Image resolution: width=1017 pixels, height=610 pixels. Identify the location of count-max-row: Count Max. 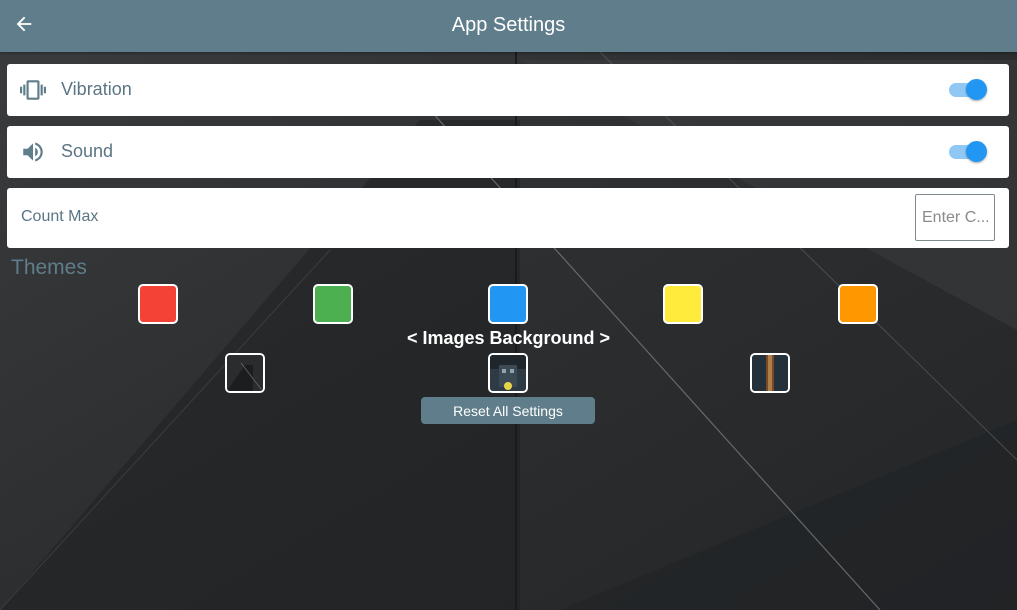
(508, 218).